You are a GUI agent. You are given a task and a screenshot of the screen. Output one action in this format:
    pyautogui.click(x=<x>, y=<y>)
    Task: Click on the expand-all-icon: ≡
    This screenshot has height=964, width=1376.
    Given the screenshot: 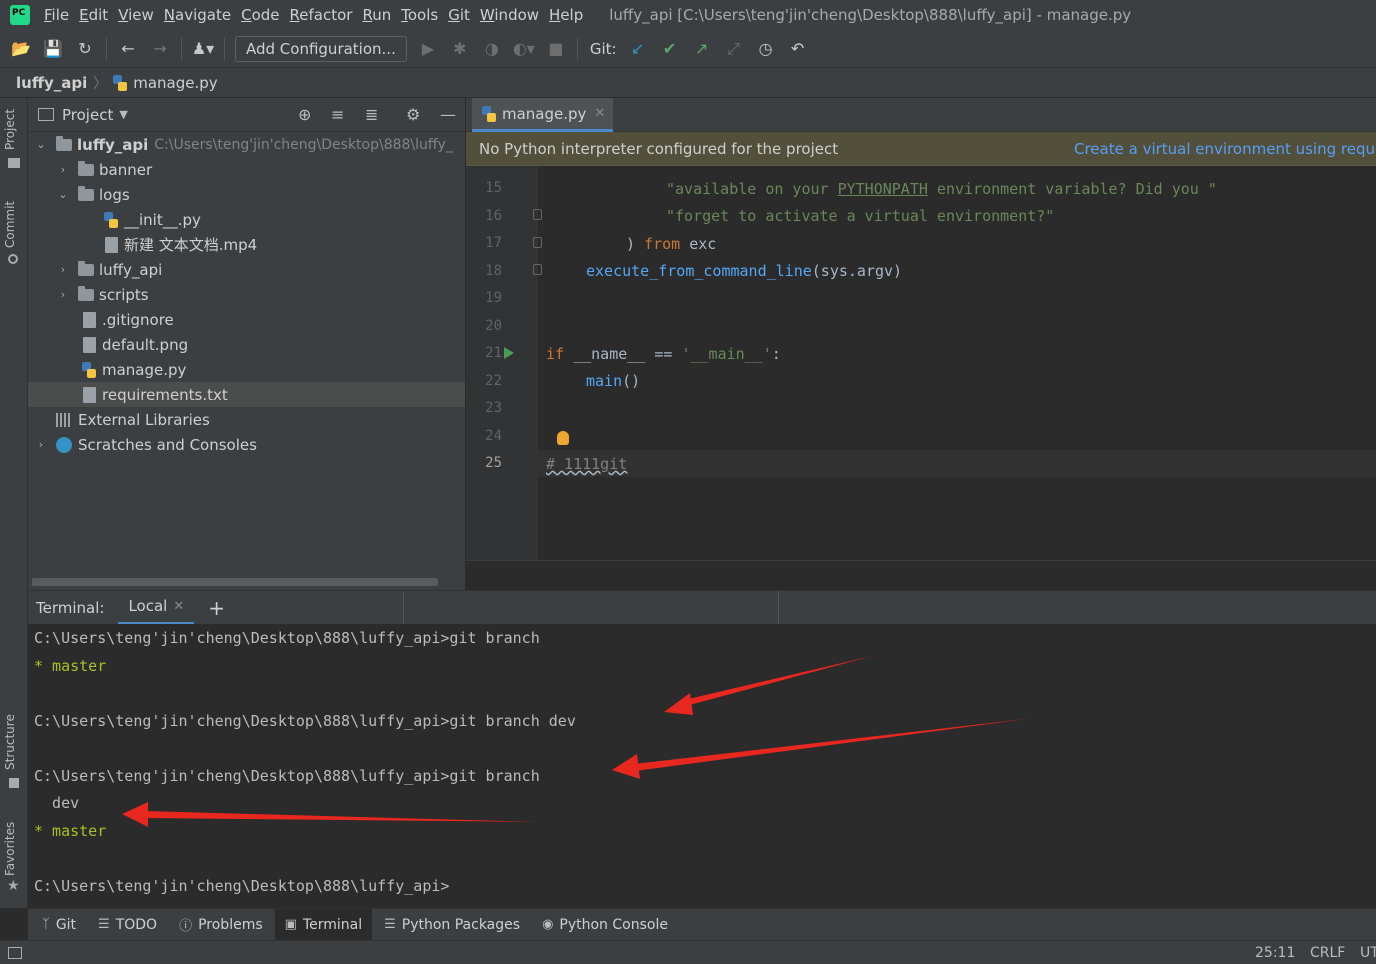 What is the action you would take?
    pyautogui.click(x=337, y=114)
    